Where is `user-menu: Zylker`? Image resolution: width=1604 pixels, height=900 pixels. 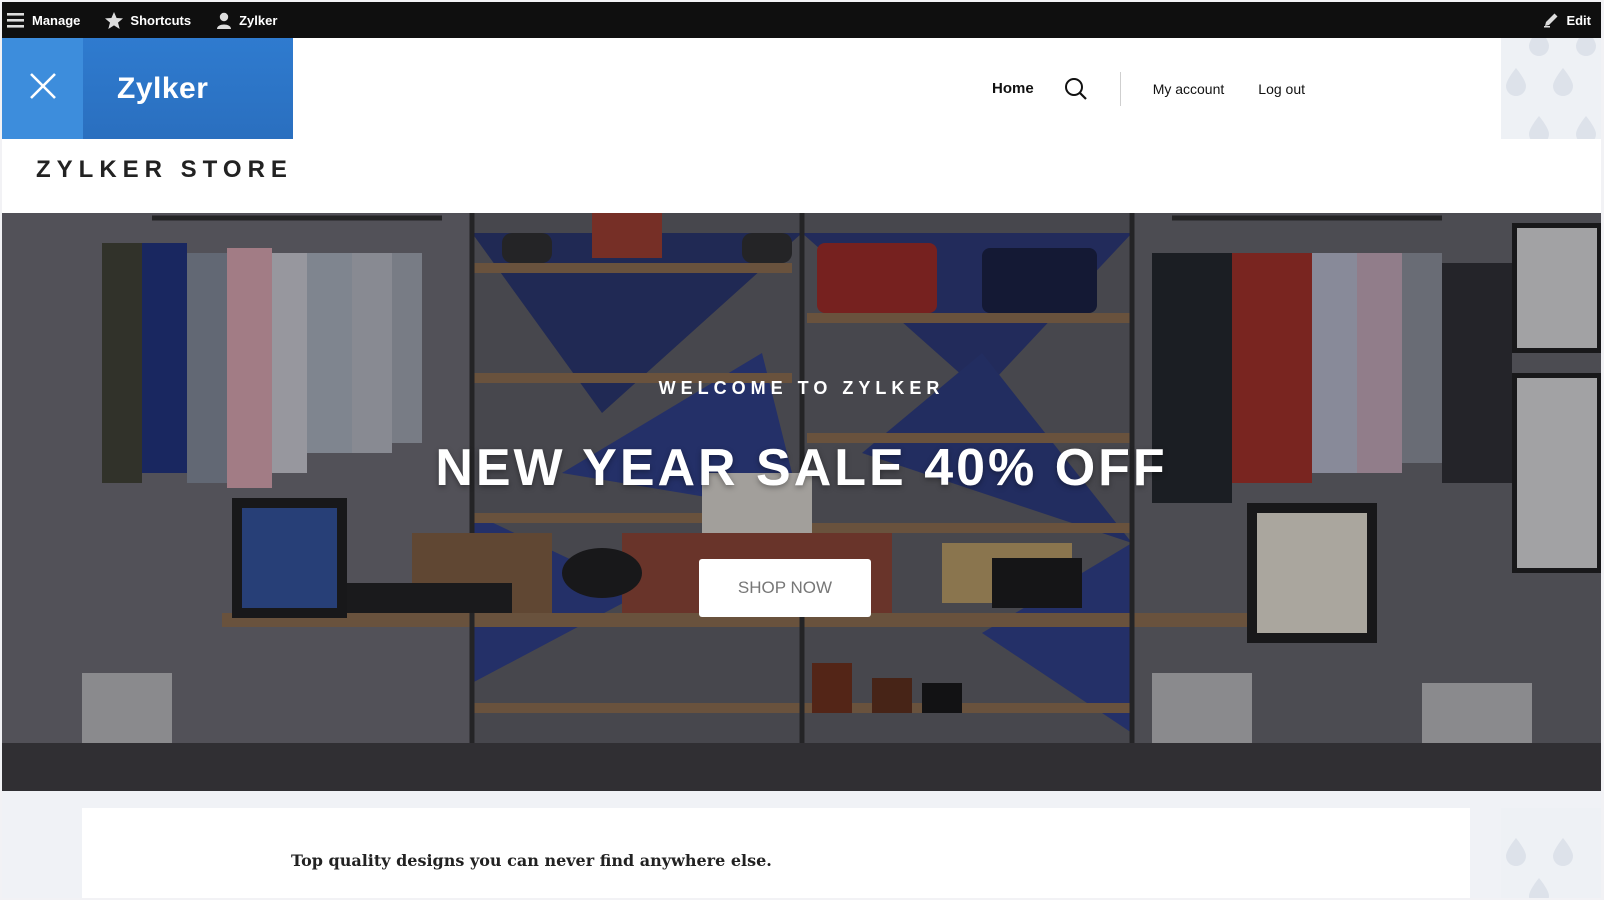
user-menu: Zylker is located at coordinates (246, 20).